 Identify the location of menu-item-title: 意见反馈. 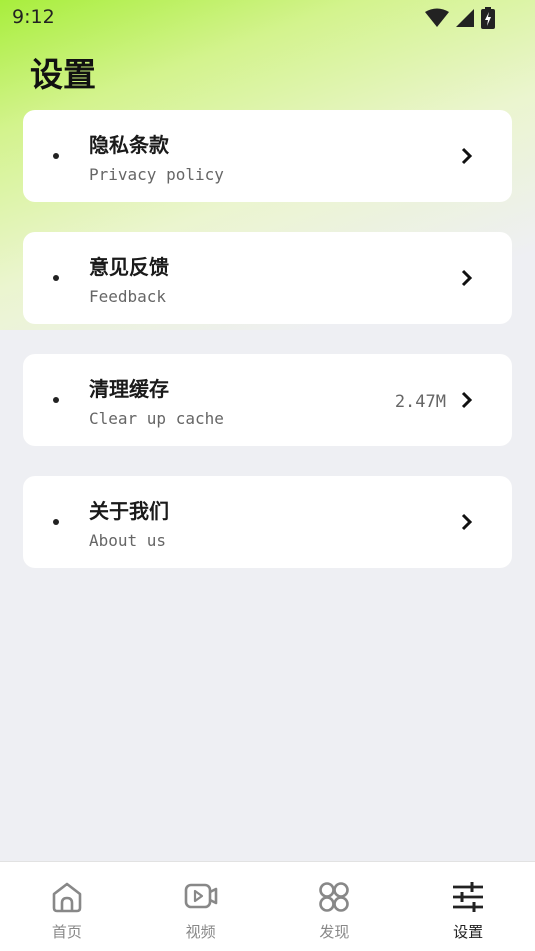
(129, 267).